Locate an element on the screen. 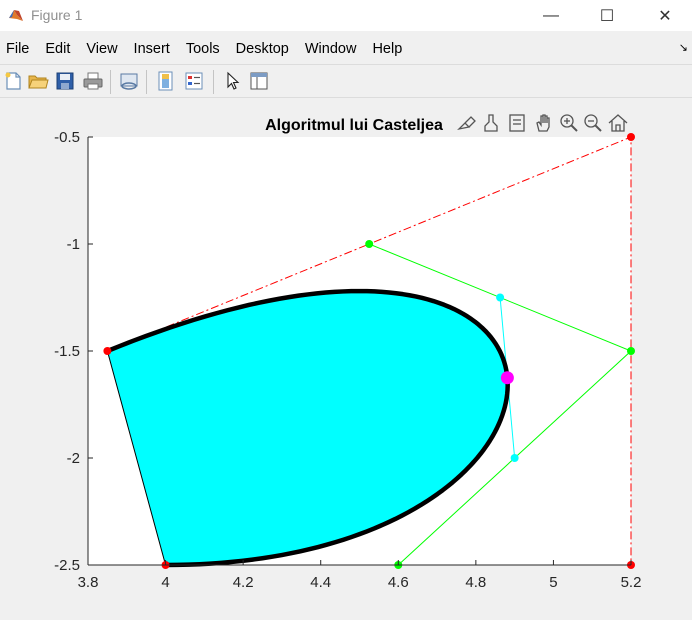  menu-window: Window is located at coordinates (331, 49).